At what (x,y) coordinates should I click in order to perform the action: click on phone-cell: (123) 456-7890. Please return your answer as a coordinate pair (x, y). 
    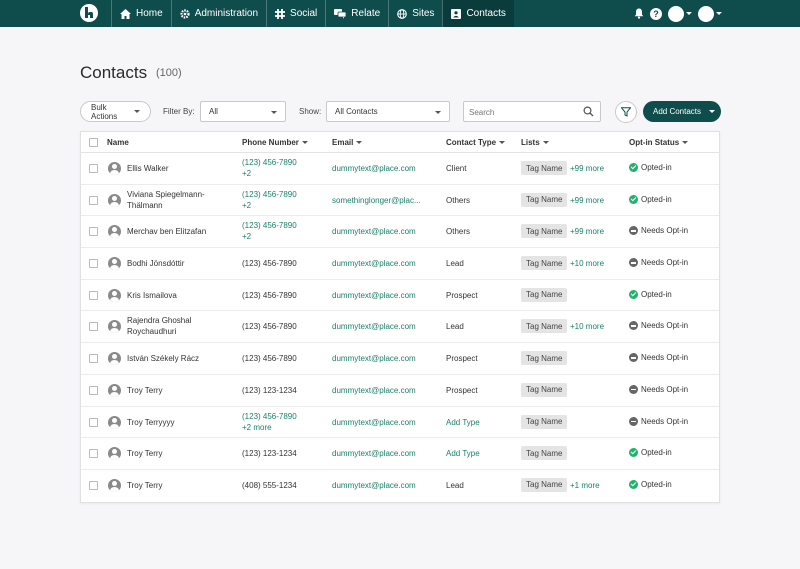
    Looking at the image, I should click on (282, 326).